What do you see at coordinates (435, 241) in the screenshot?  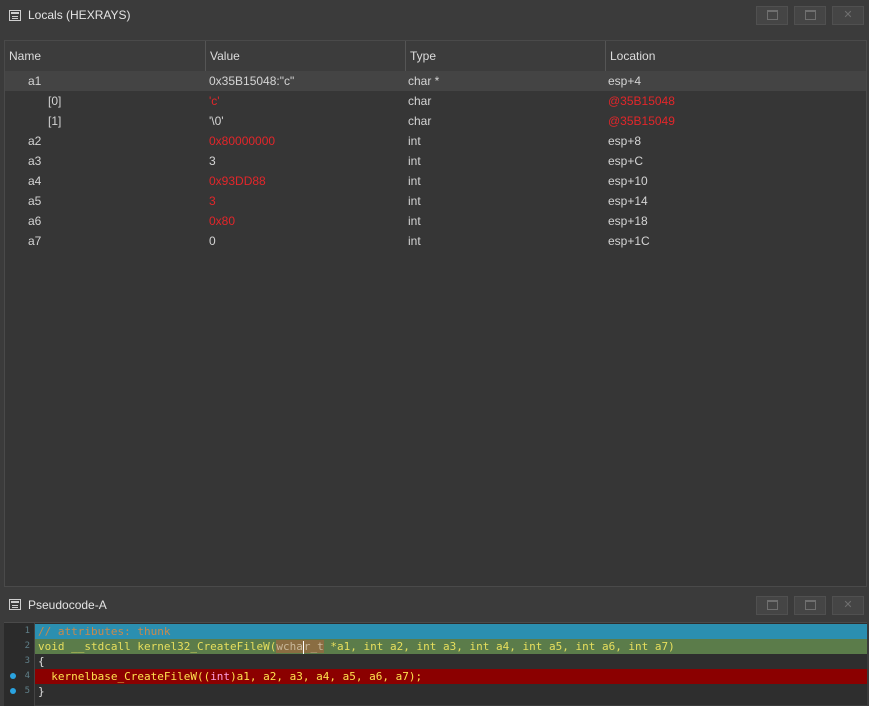 I see `table-row: a7 0 int esp+1C` at bounding box center [435, 241].